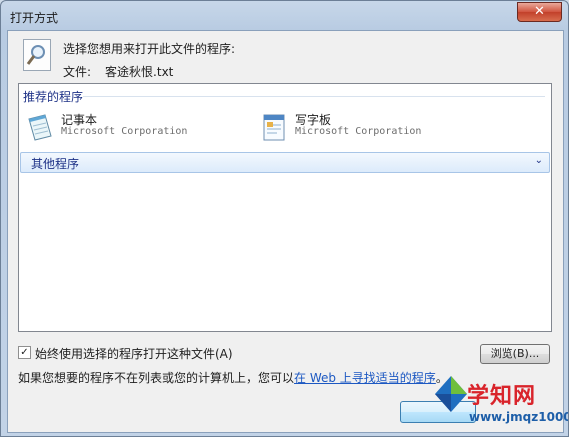 The height and width of the screenshot is (437, 569). I want to click on notepad-icon, so click(40, 127).